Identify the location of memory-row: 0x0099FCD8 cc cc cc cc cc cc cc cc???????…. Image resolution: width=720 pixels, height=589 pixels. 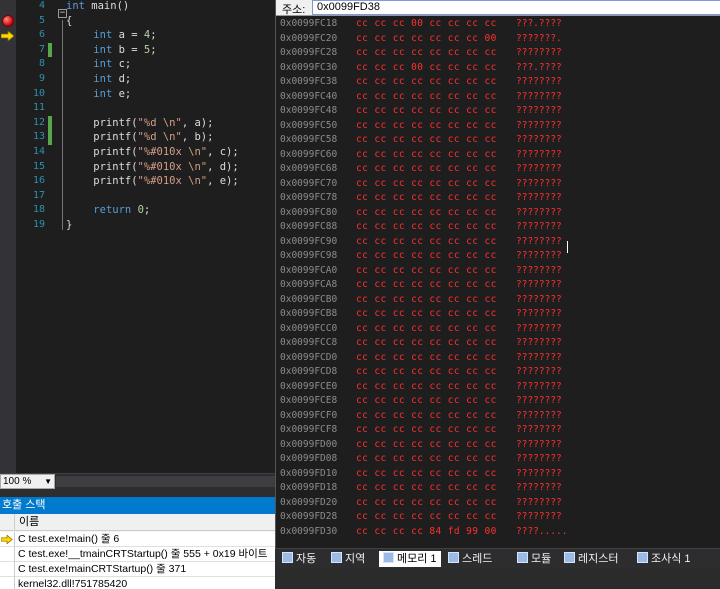
(498, 372).